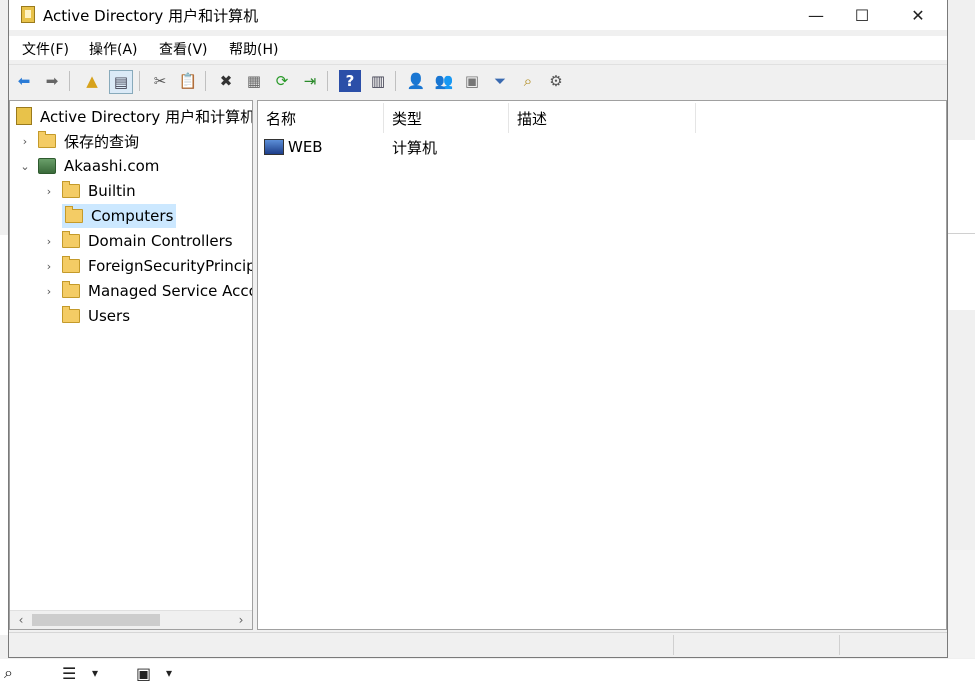  I want to click on maximize-button: ☐, so click(862, 15).